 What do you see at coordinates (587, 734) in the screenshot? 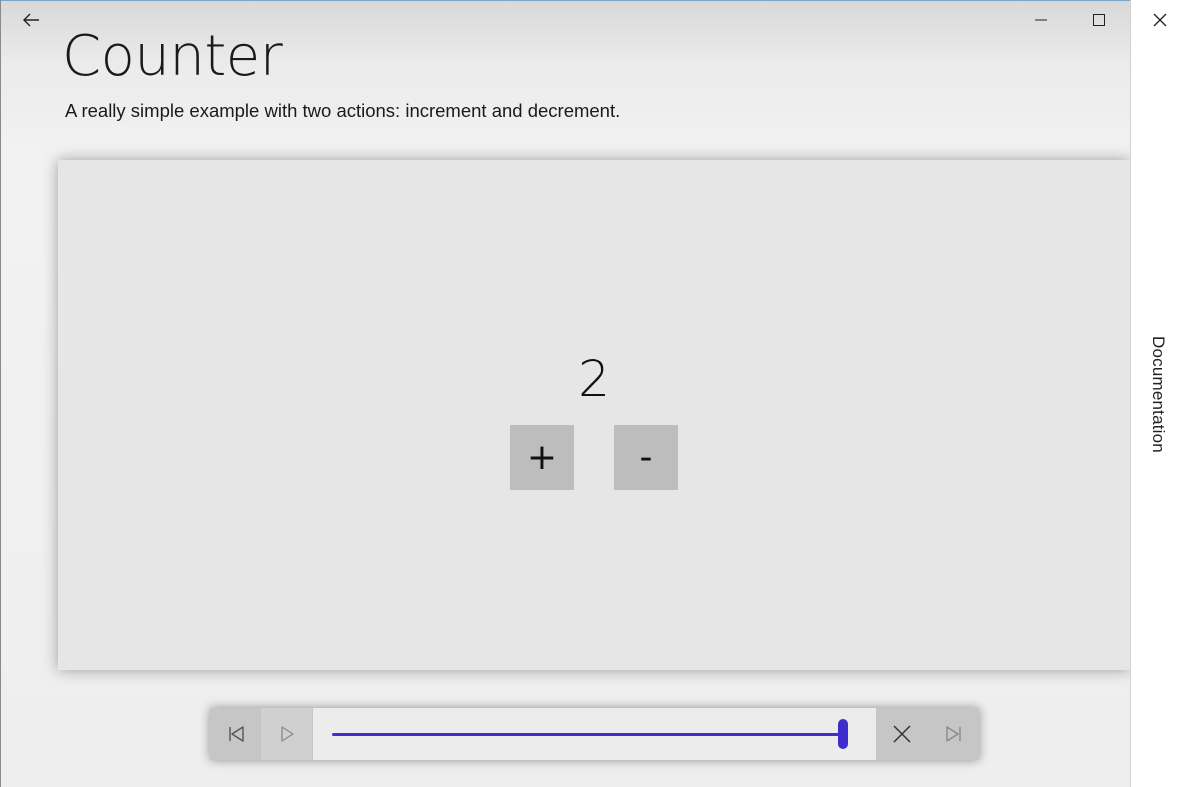
I see `timeline-track` at bounding box center [587, 734].